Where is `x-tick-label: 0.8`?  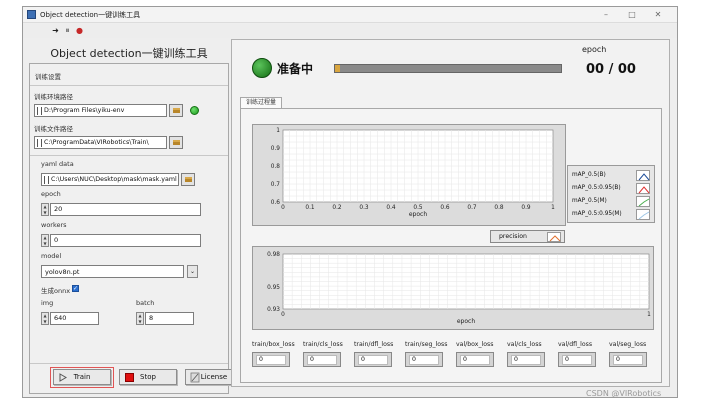
x-tick-label: 0.8 is located at coordinates (499, 208).